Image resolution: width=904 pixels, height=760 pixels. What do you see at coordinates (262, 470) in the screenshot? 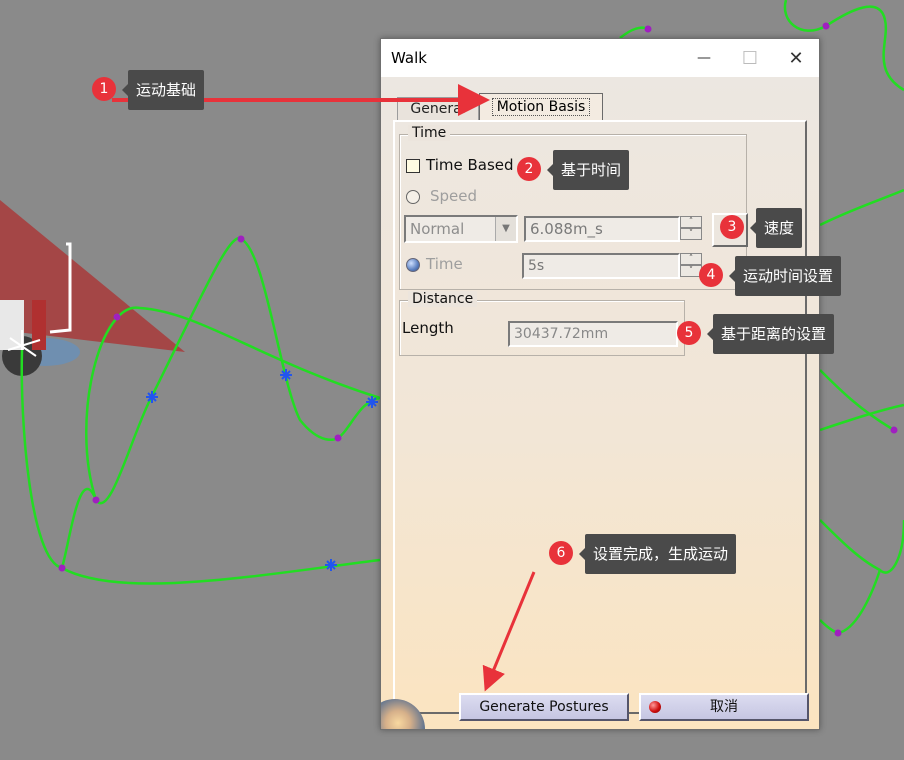
I see `star-markers` at bounding box center [262, 470].